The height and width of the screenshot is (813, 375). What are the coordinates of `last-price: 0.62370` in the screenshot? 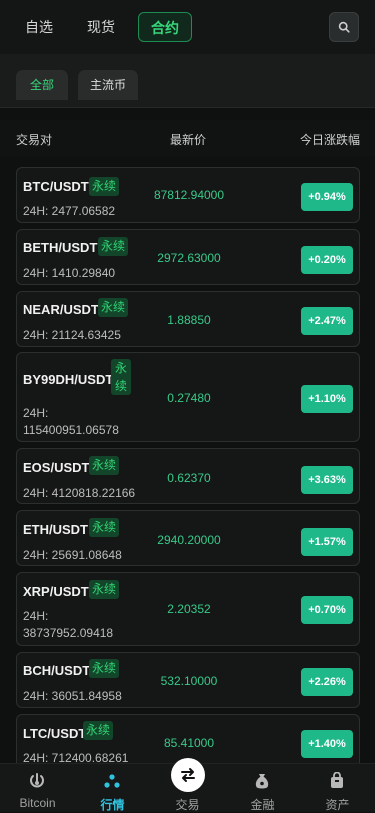 It's located at (189, 478).